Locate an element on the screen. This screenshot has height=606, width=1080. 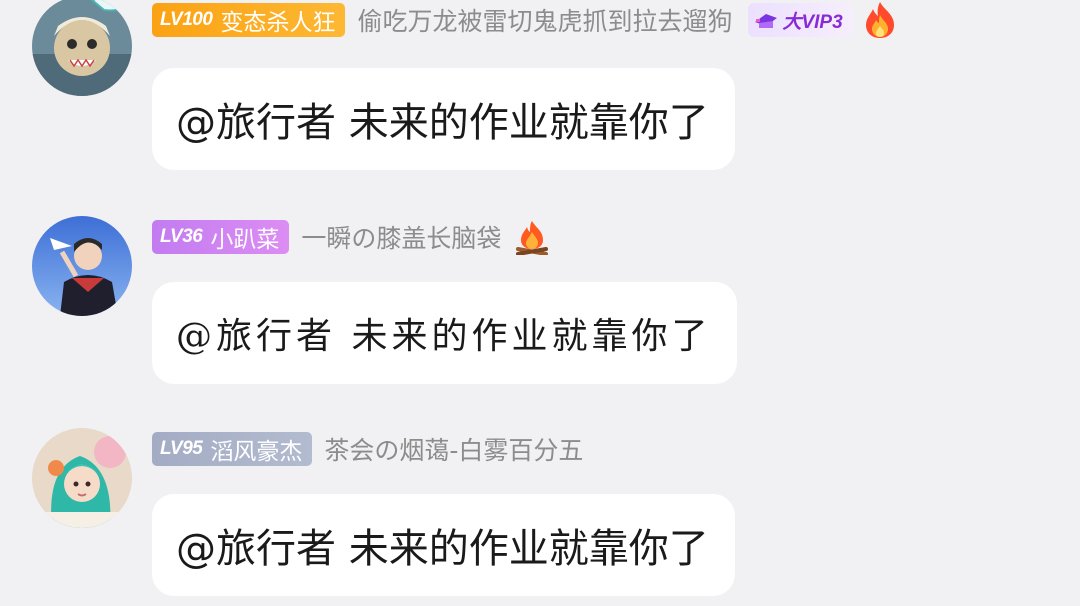
username: 变态杀人狂 is located at coordinates (278, 23).